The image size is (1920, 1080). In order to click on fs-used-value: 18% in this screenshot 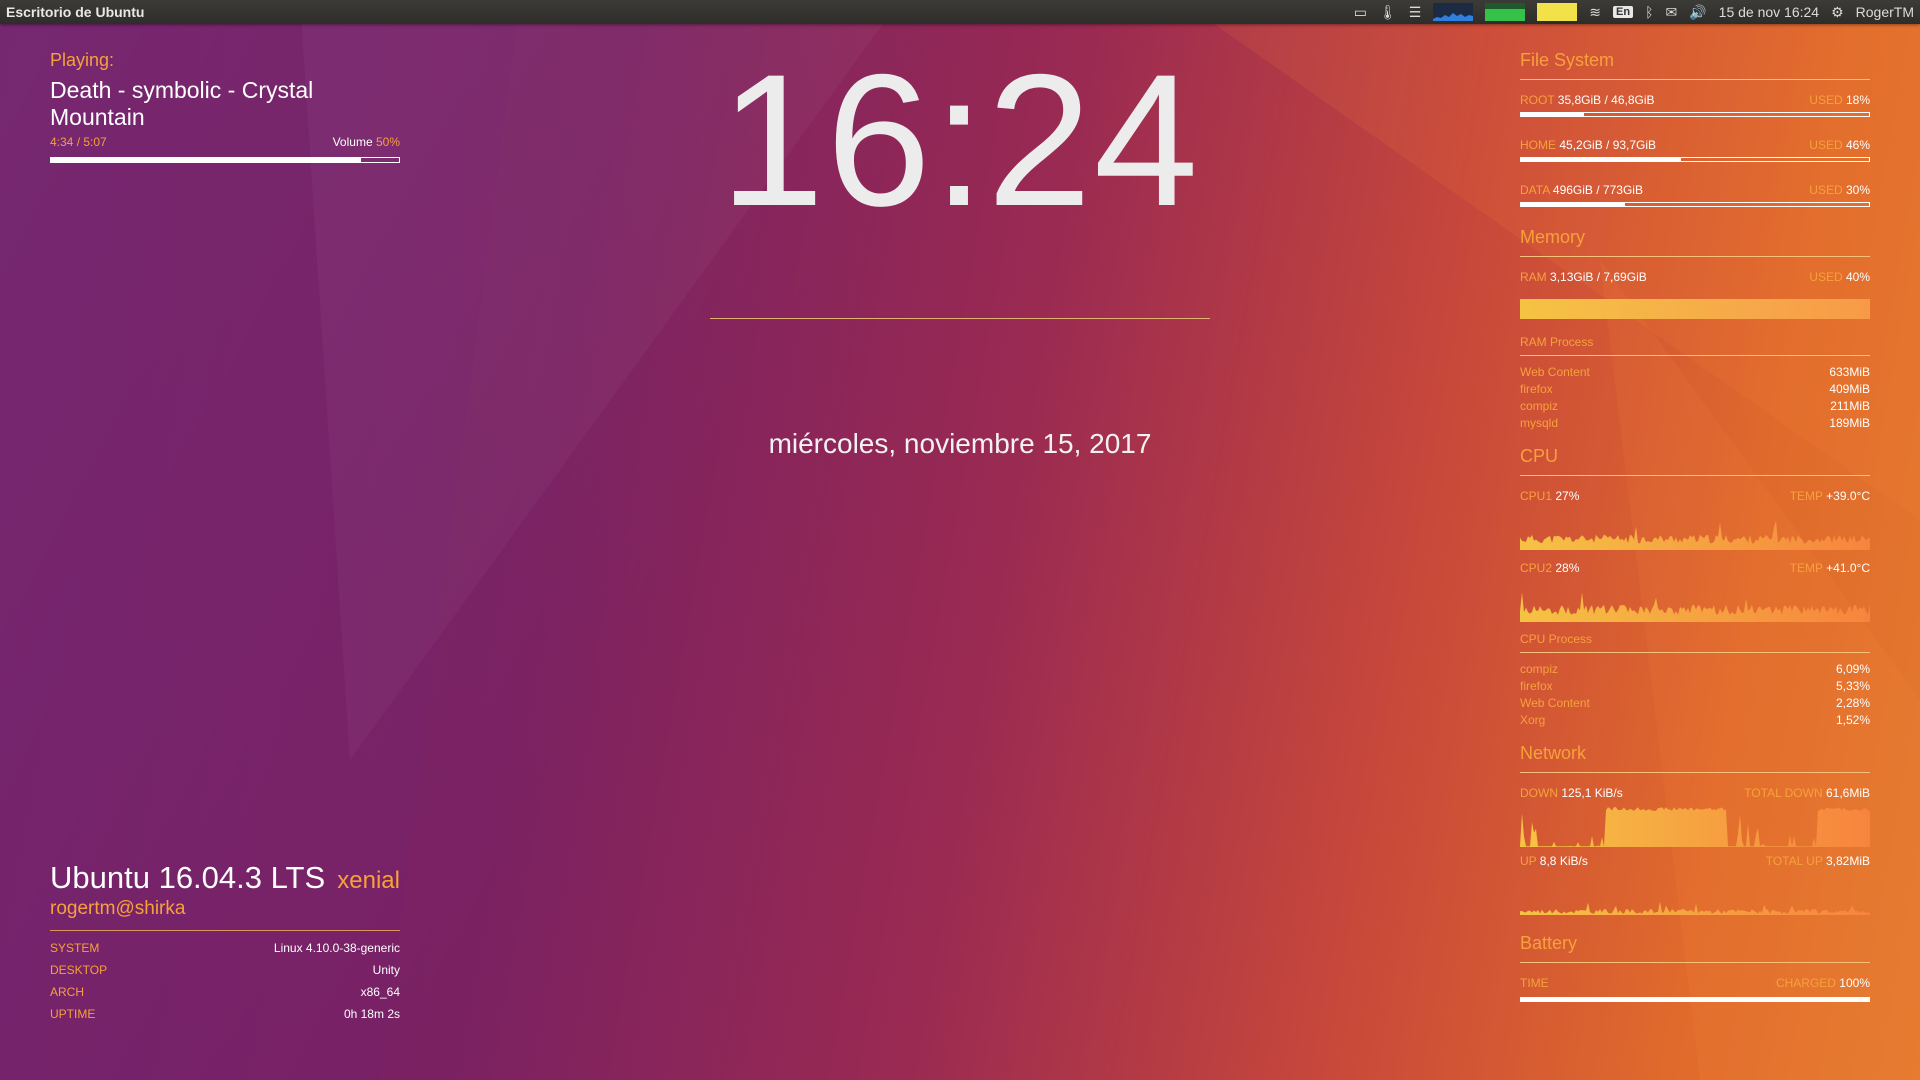, I will do `click(1857, 100)`.